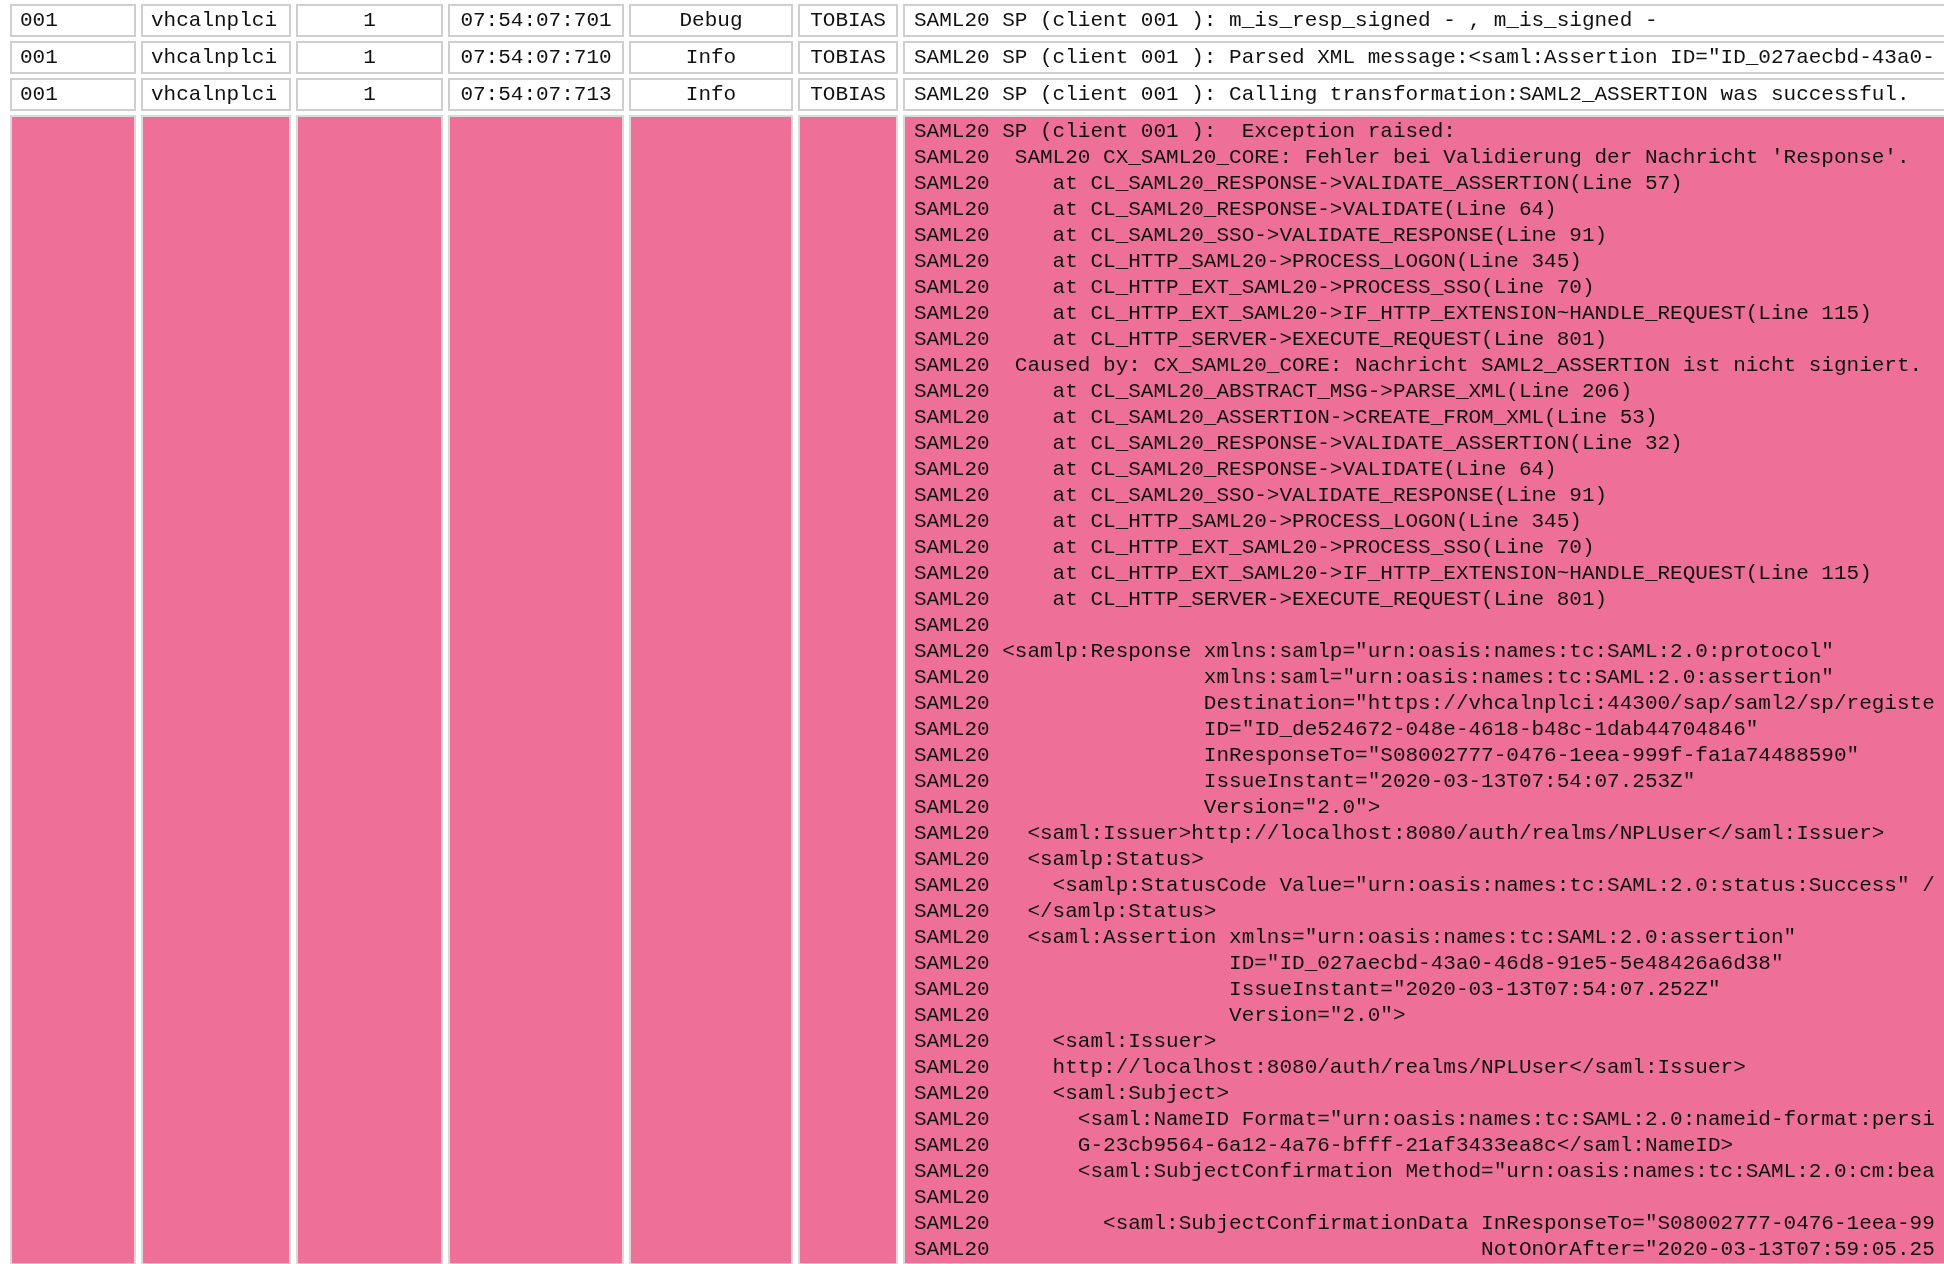 The height and width of the screenshot is (1264, 1944). I want to click on log-line: SAML20 G-23cb9564-6a12-4a76-bfff-21af3433ea8c</saml:NameID>, so click(1324, 1146).